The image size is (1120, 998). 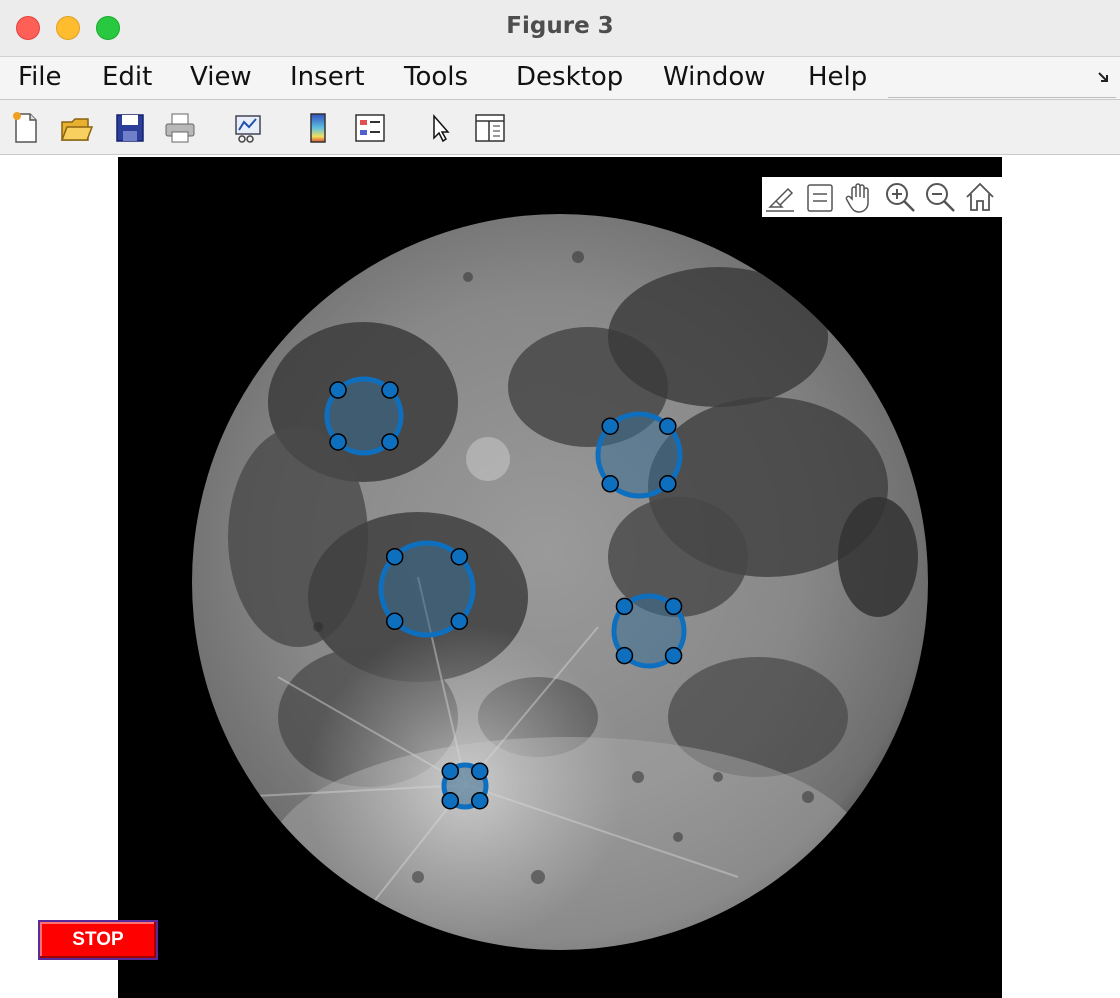 What do you see at coordinates (440, 128) in the screenshot?
I see `edit-plot-arrow-icon` at bounding box center [440, 128].